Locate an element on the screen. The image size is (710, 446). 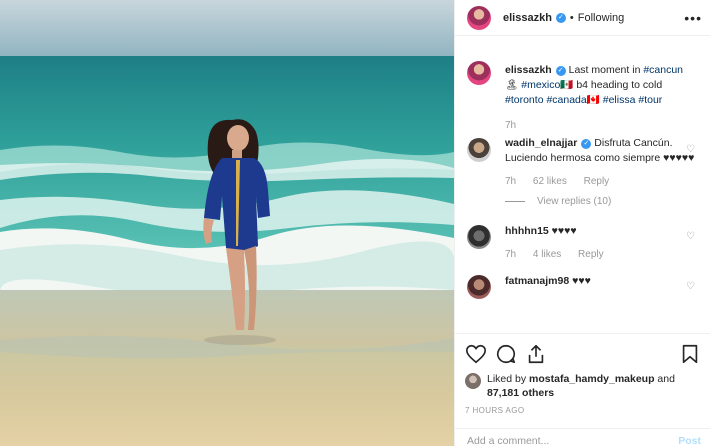
post-comment-button: Post is located at coordinates (689, 440).